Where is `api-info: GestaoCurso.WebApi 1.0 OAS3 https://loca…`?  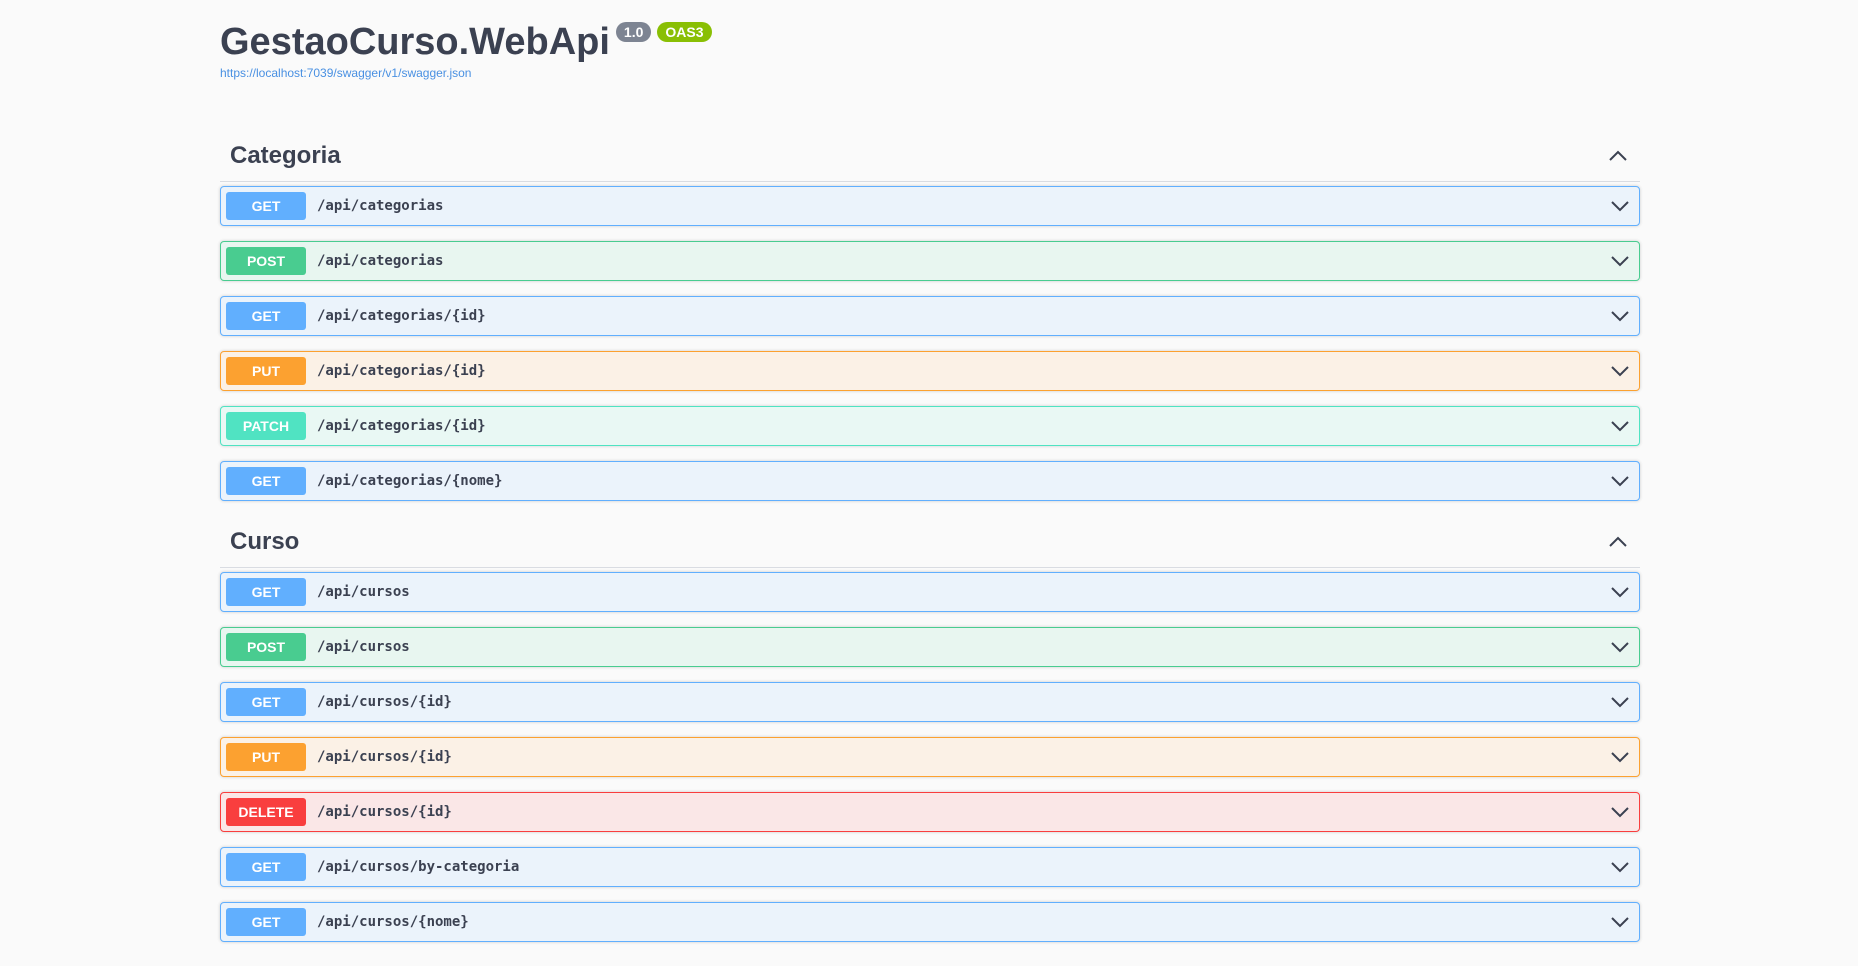 api-info: GestaoCurso.WebApi 1.0 OAS3 https://loca… is located at coordinates (930, 65).